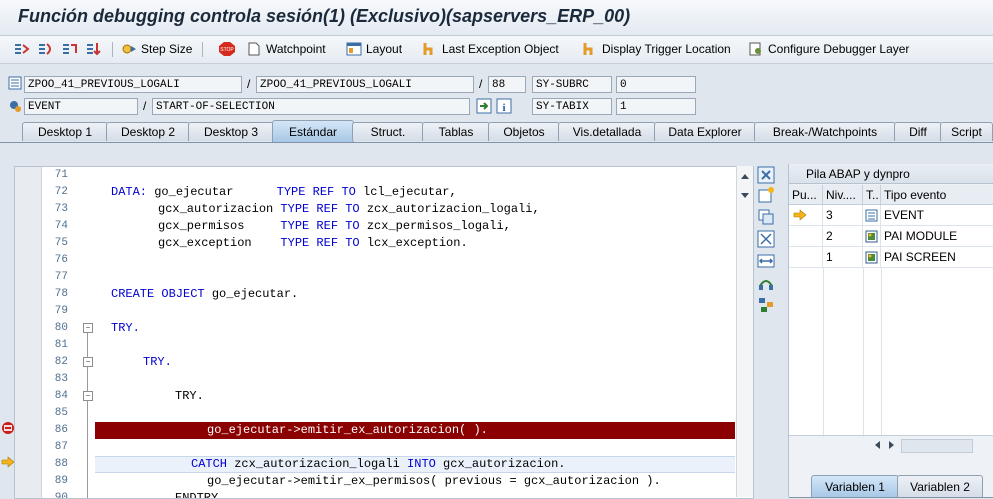 The height and width of the screenshot is (499, 993). What do you see at coordinates (313, 131) in the screenshot?
I see `tab-estandar: Estándar` at bounding box center [313, 131].